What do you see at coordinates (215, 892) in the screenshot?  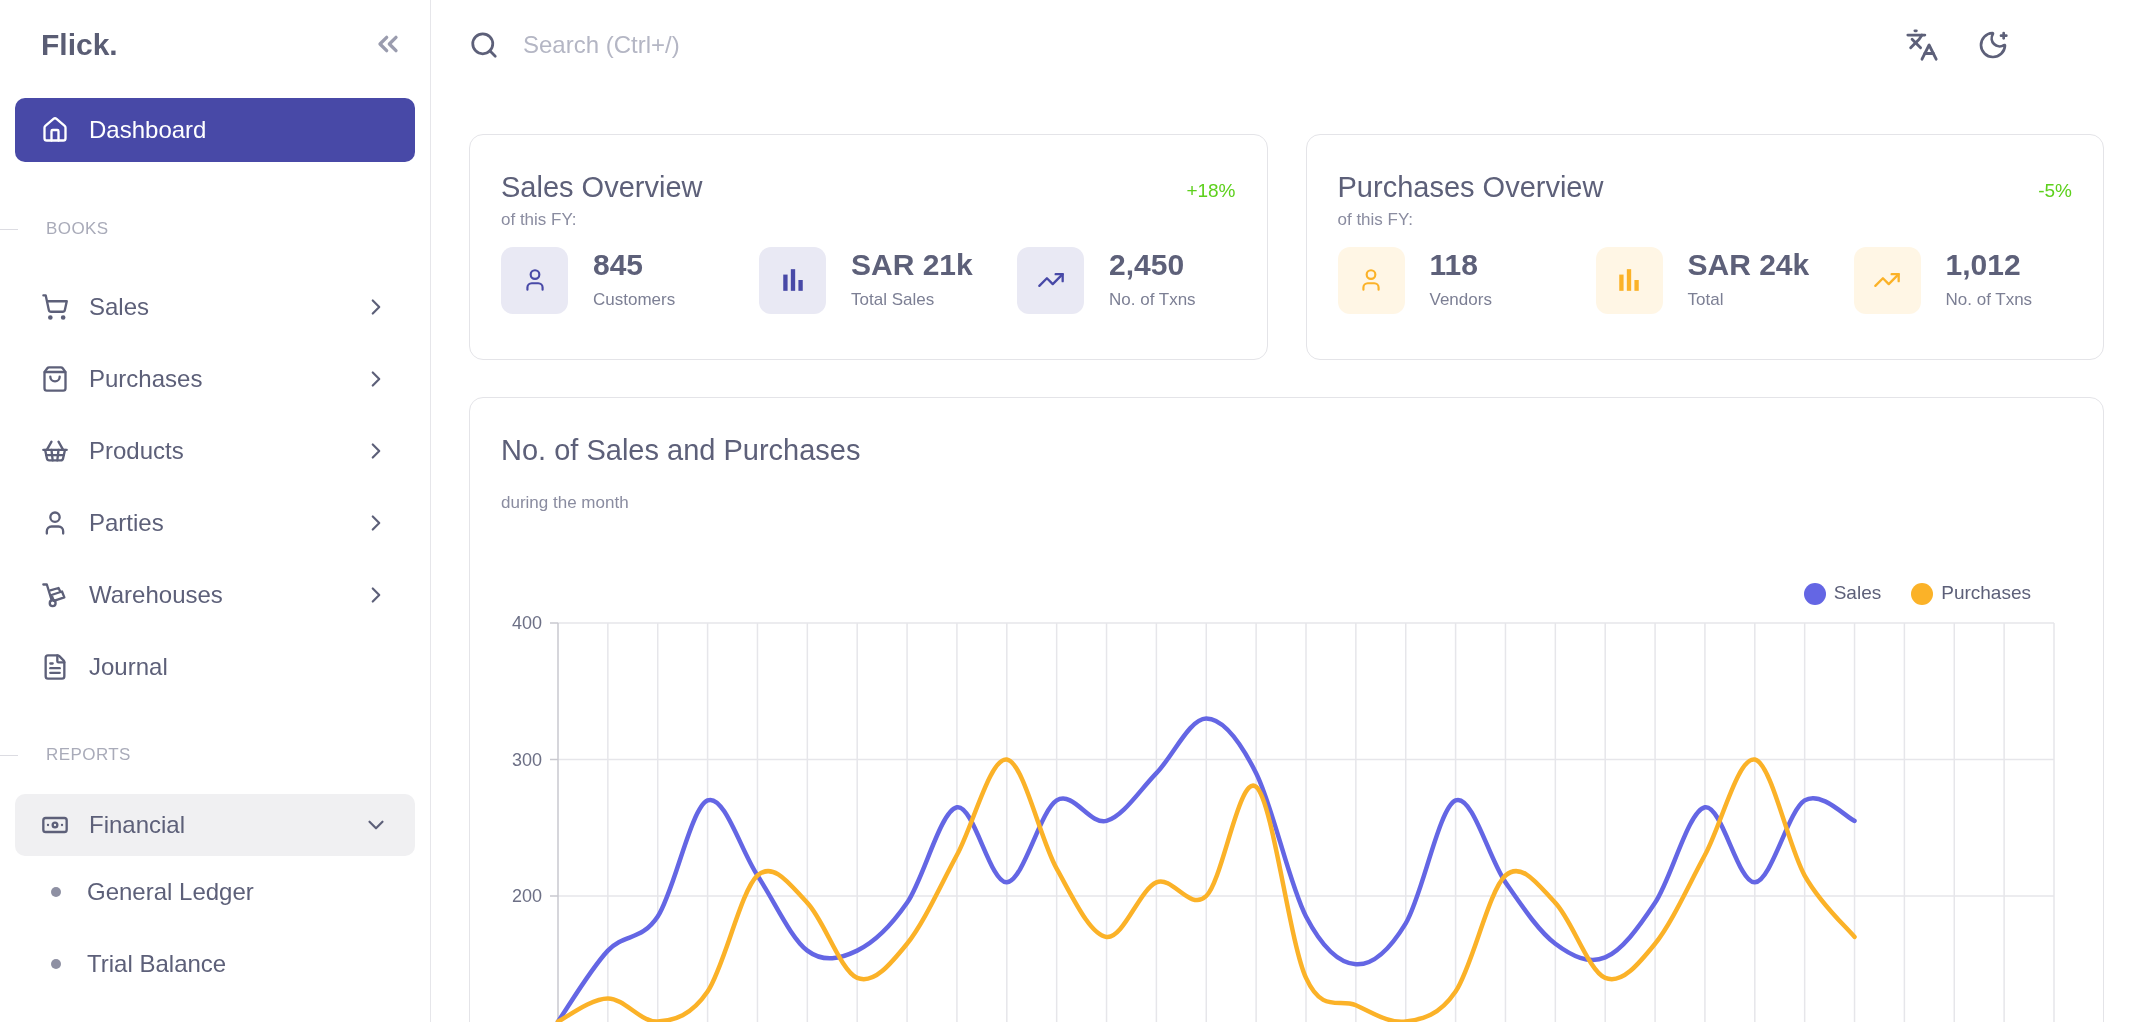 I see `submenu-item: General Ledger` at bounding box center [215, 892].